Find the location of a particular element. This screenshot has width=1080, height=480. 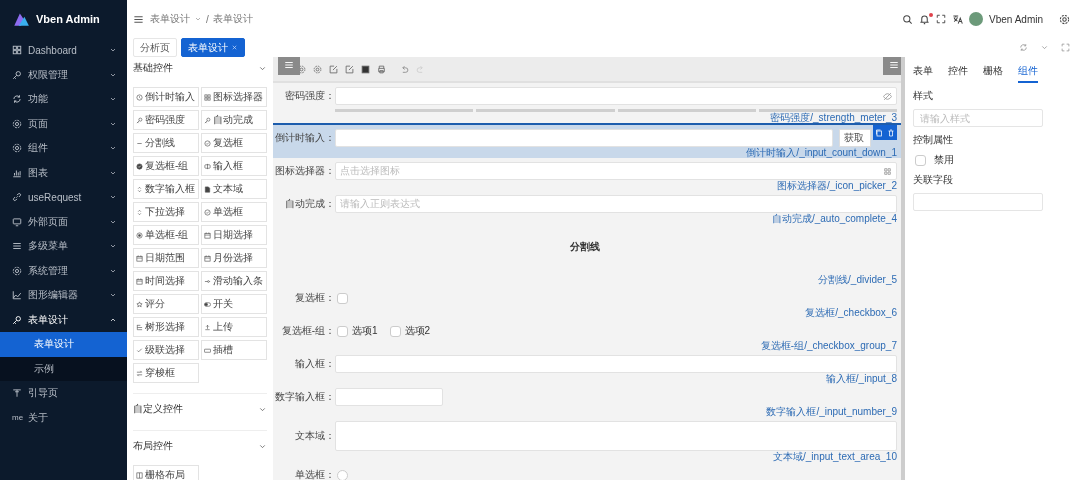

menu-item: 引导页 is located at coordinates (63, 393).